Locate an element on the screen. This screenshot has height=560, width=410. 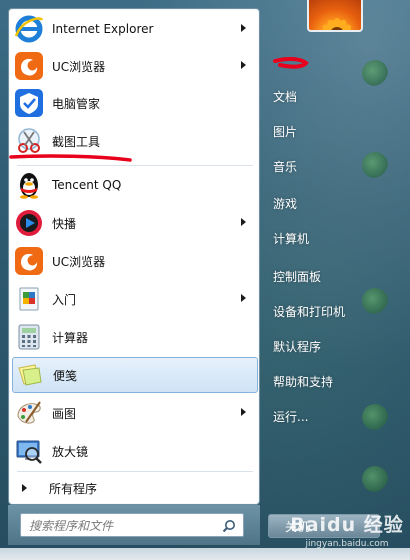
right-item-label: 游戏 is located at coordinates (285, 203).